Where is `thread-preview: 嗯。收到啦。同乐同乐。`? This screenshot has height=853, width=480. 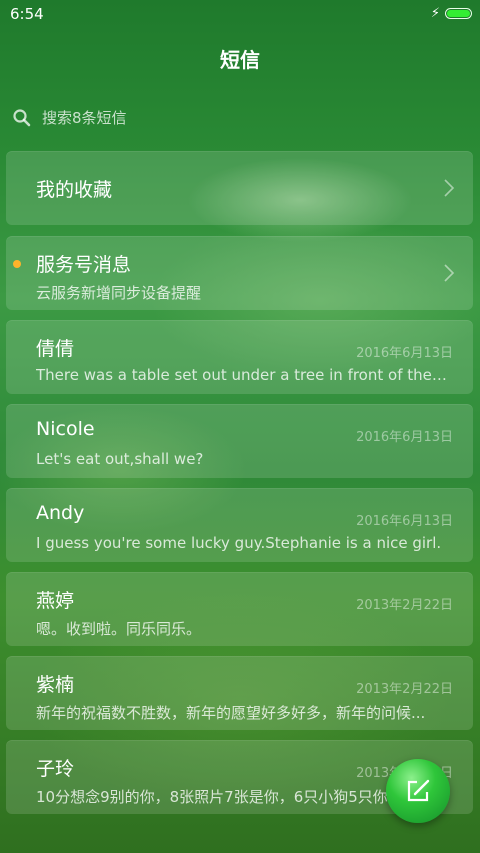
thread-preview: 嗯。收到啦。同乐同乐。 is located at coordinates (119, 629).